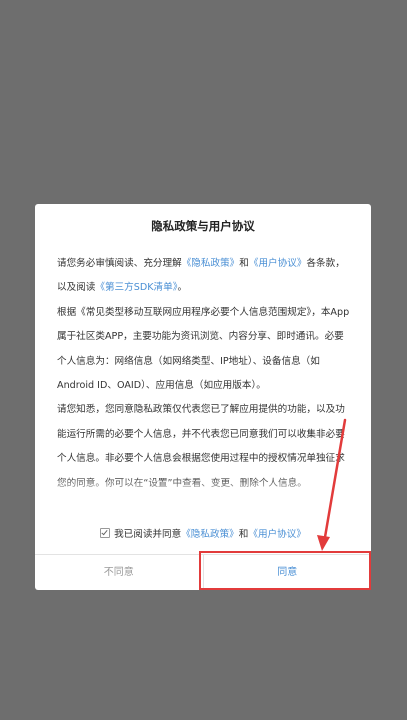  Describe the element at coordinates (278, 263) in the screenshot. I see `user-agreement-link: 《用户协议》` at that location.